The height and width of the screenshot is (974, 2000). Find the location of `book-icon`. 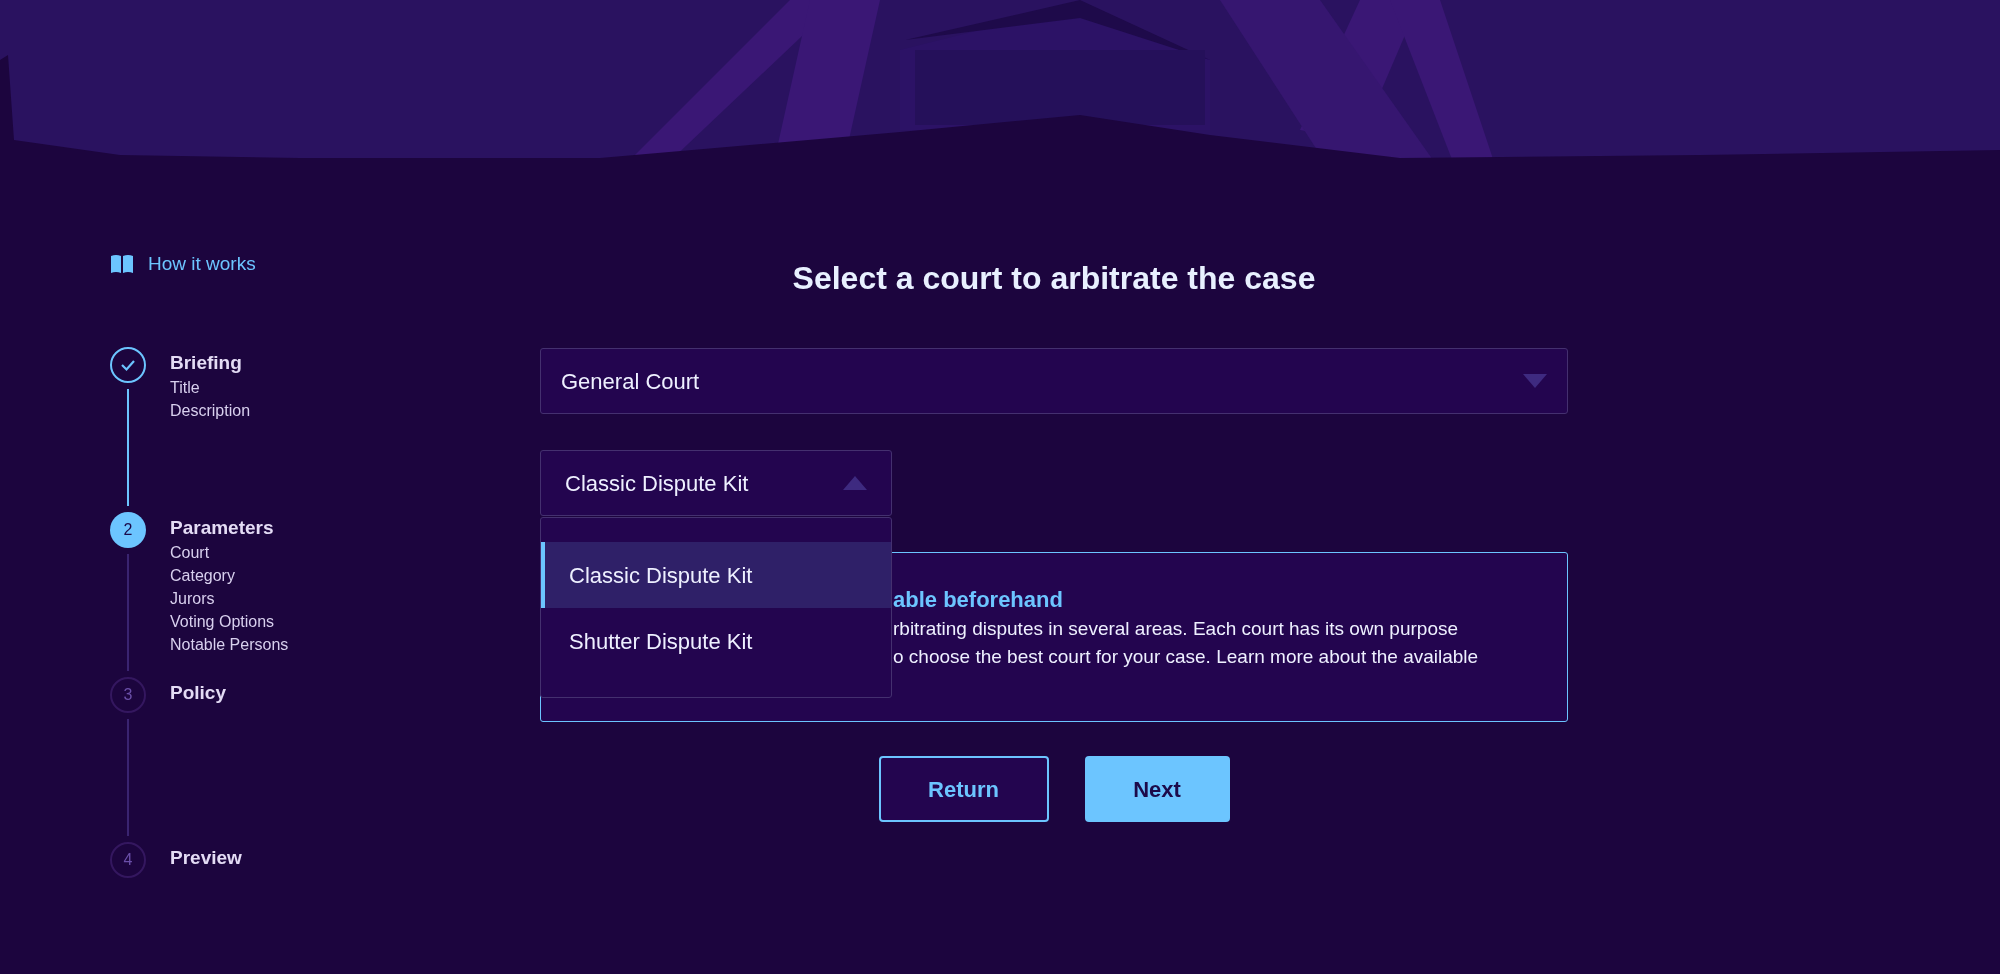

book-icon is located at coordinates (122, 264).